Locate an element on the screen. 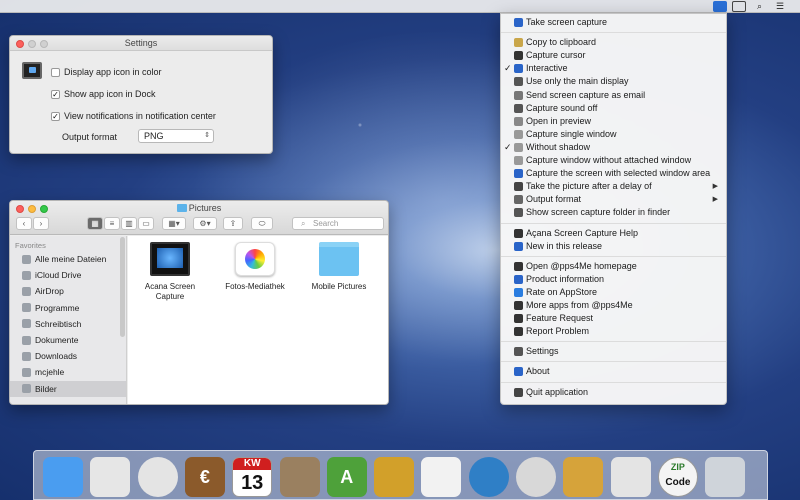 The width and height of the screenshot is (800, 500). back-button: ‹ is located at coordinates (24, 223).